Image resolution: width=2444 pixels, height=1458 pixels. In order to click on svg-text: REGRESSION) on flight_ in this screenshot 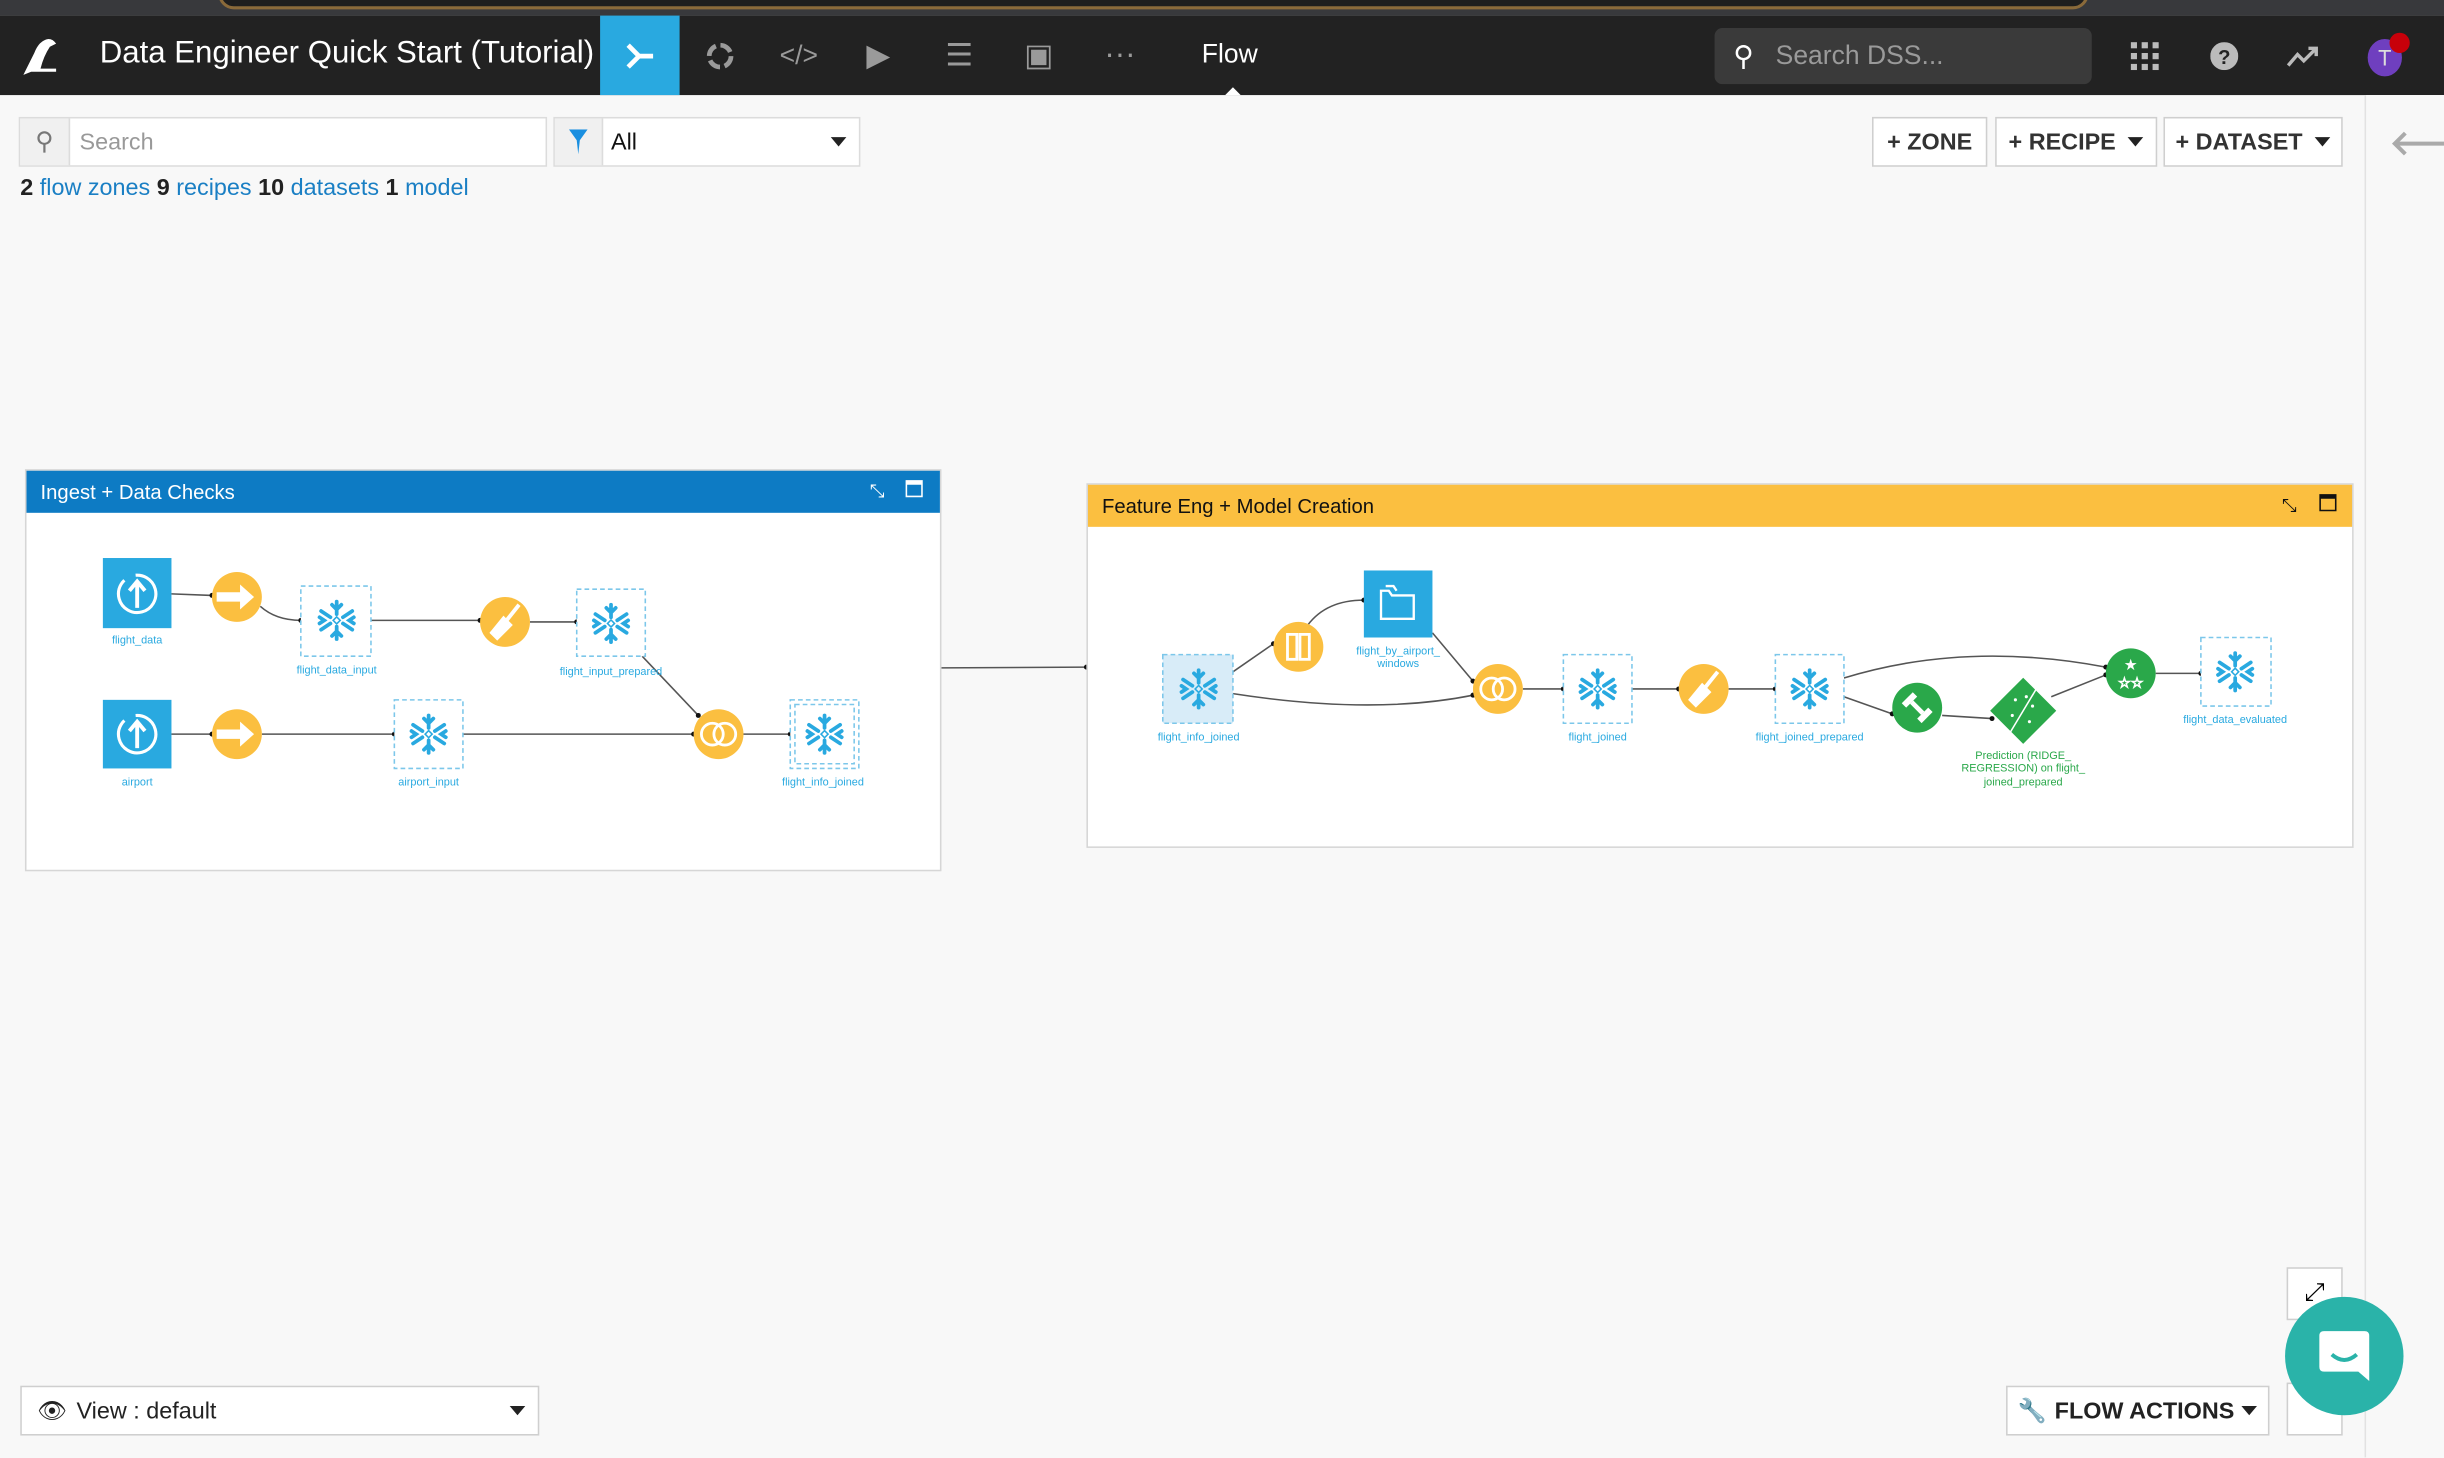, I will do `click(2023, 769)`.